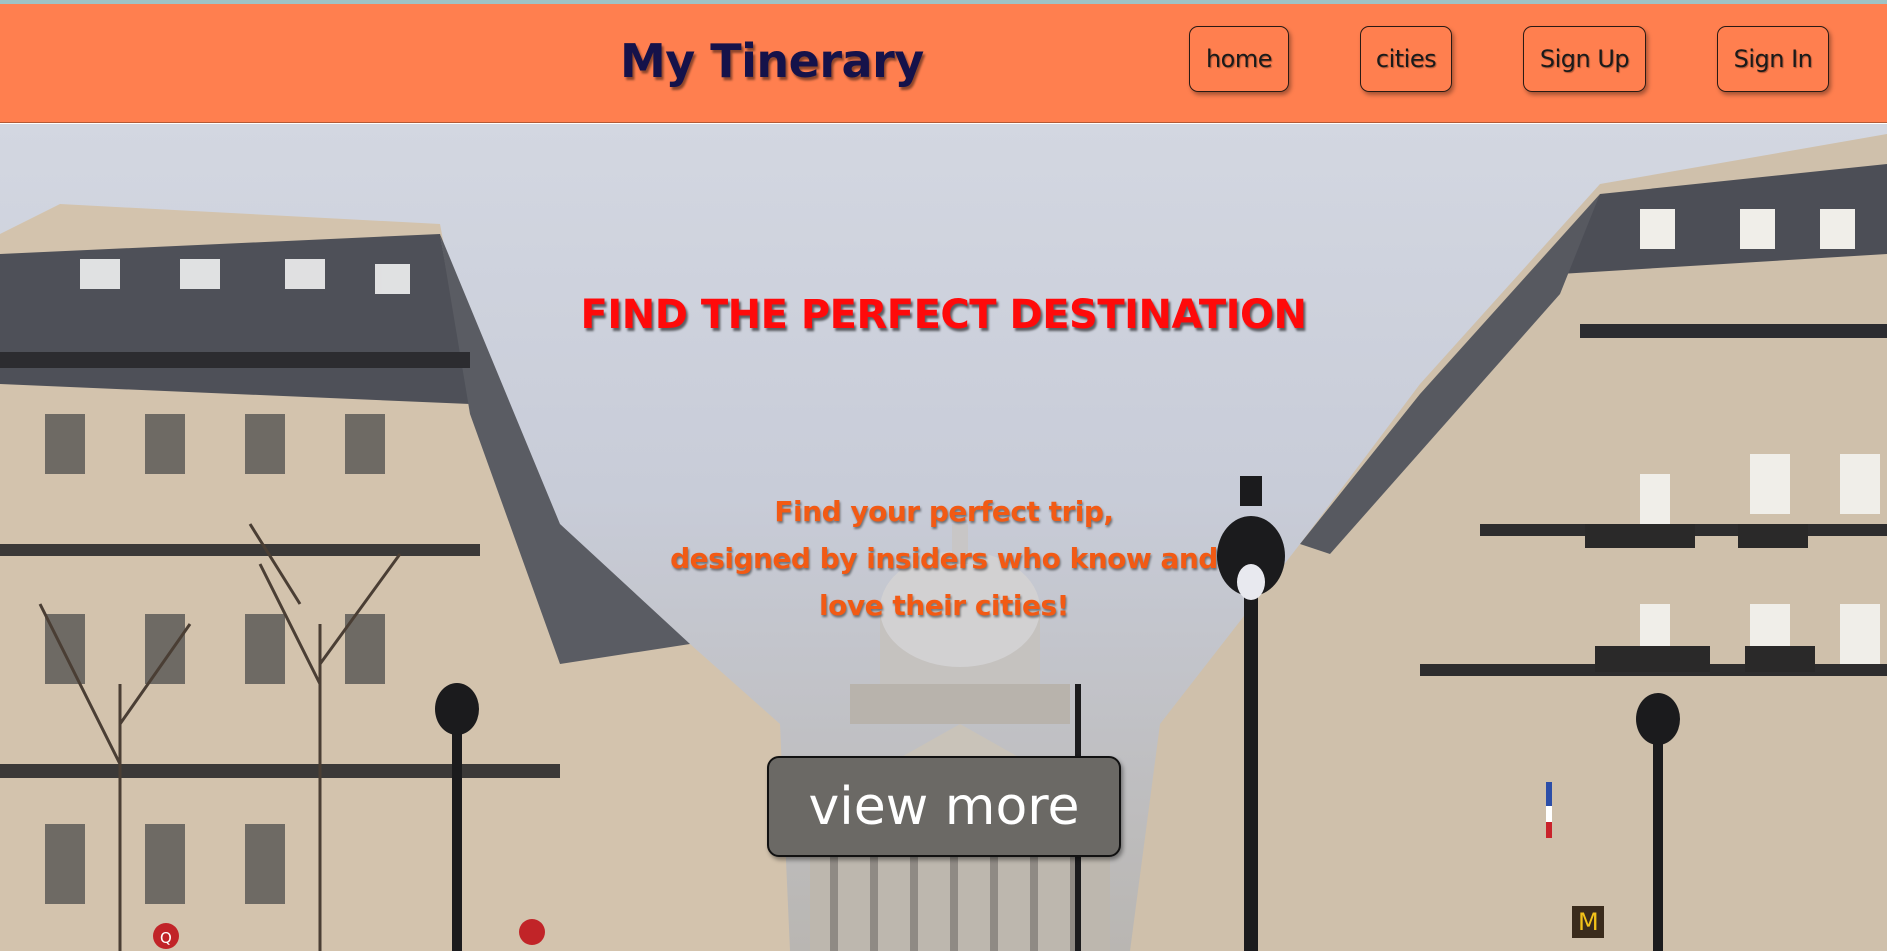  Describe the element at coordinates (1588, 922) in the screenshot. I see `storefront-m-icon: M` at that location.